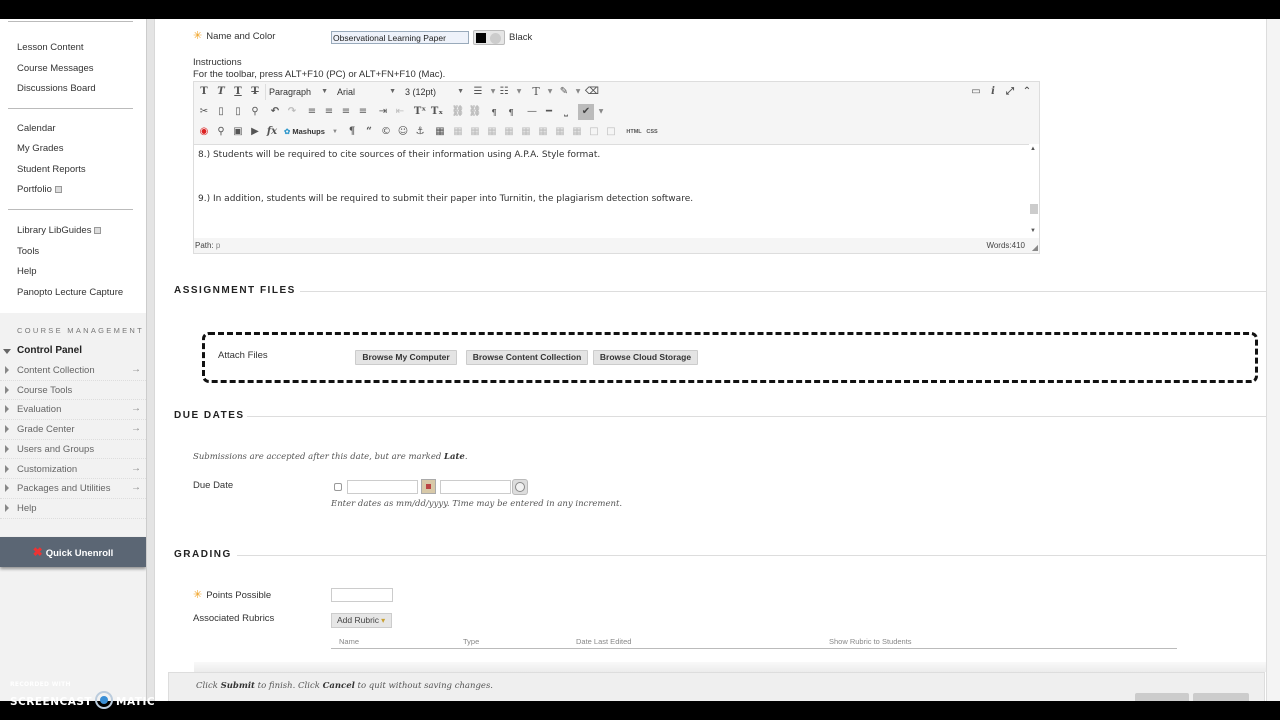  What do you see at coordinates (40, 148) in the screenshot?
I see `nav-my-grades: My Grades` at bounding box center [40, 148].